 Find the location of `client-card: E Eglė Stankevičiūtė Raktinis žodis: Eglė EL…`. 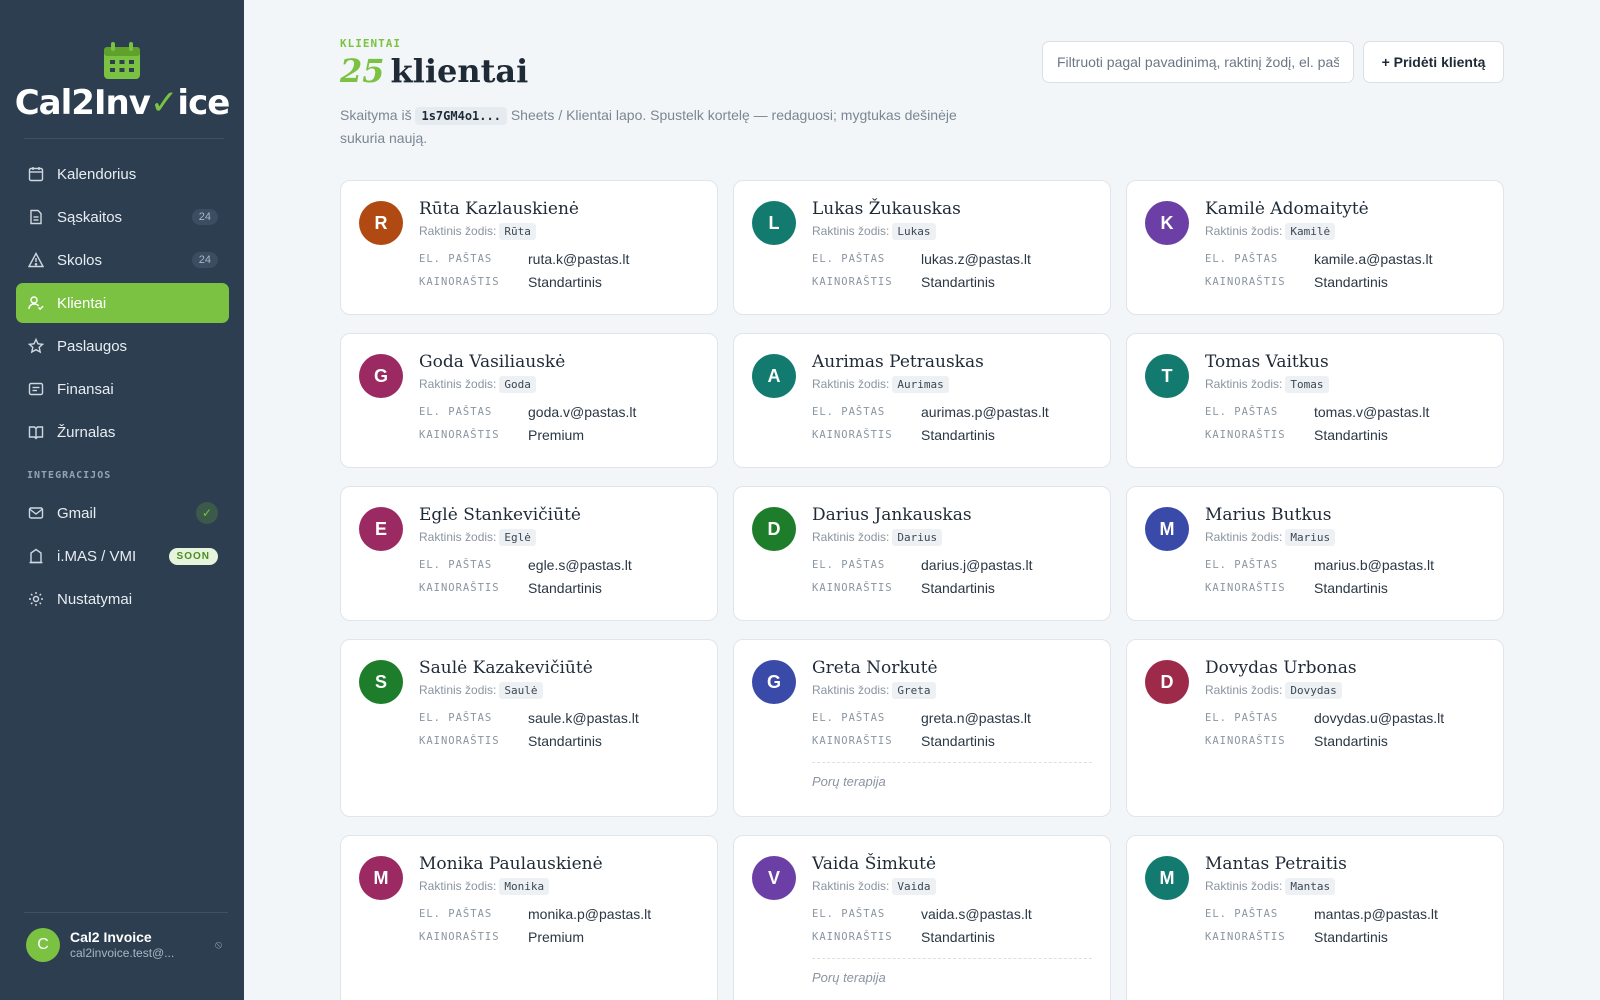

client-card: E Eglė Stankevičiūtė Raktinis žodis: Eglė EL… is located at coordinates (529, 553).